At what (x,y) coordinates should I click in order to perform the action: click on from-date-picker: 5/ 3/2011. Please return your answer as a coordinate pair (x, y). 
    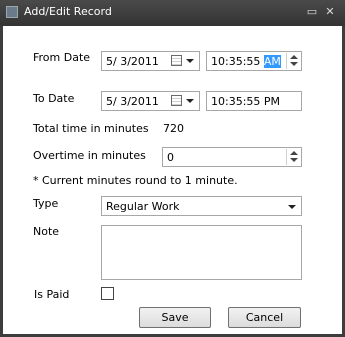
    Looking at the image, I should click on (150, 61).